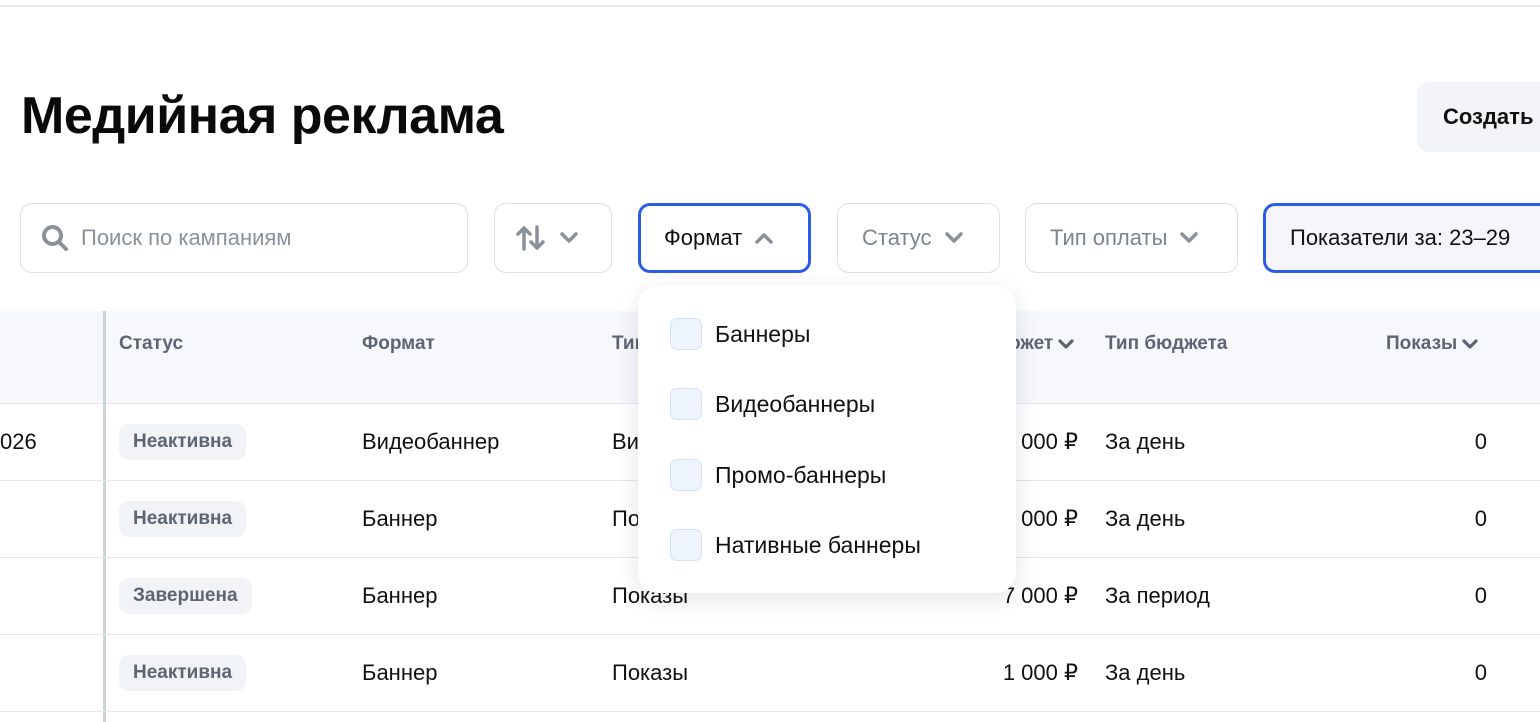  Describe the element at coordinates (1109, 237) in the screenshot. I see `payment-type-filter-label: Тип оплаты` at that location.